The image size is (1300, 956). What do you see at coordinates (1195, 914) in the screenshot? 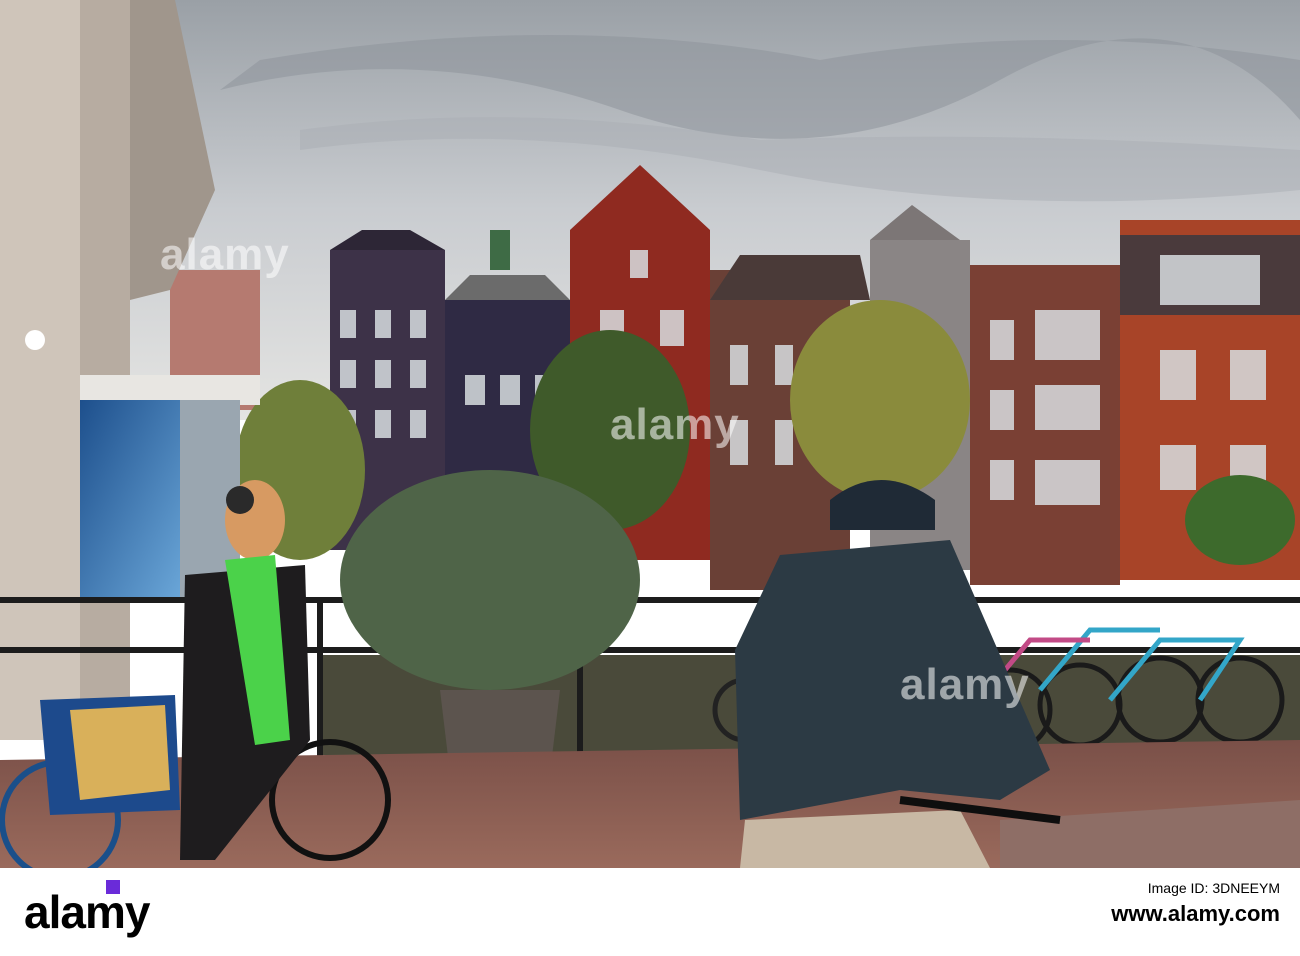
I see `site-url: www.alamy.com` at bounding box center [1195, 914].